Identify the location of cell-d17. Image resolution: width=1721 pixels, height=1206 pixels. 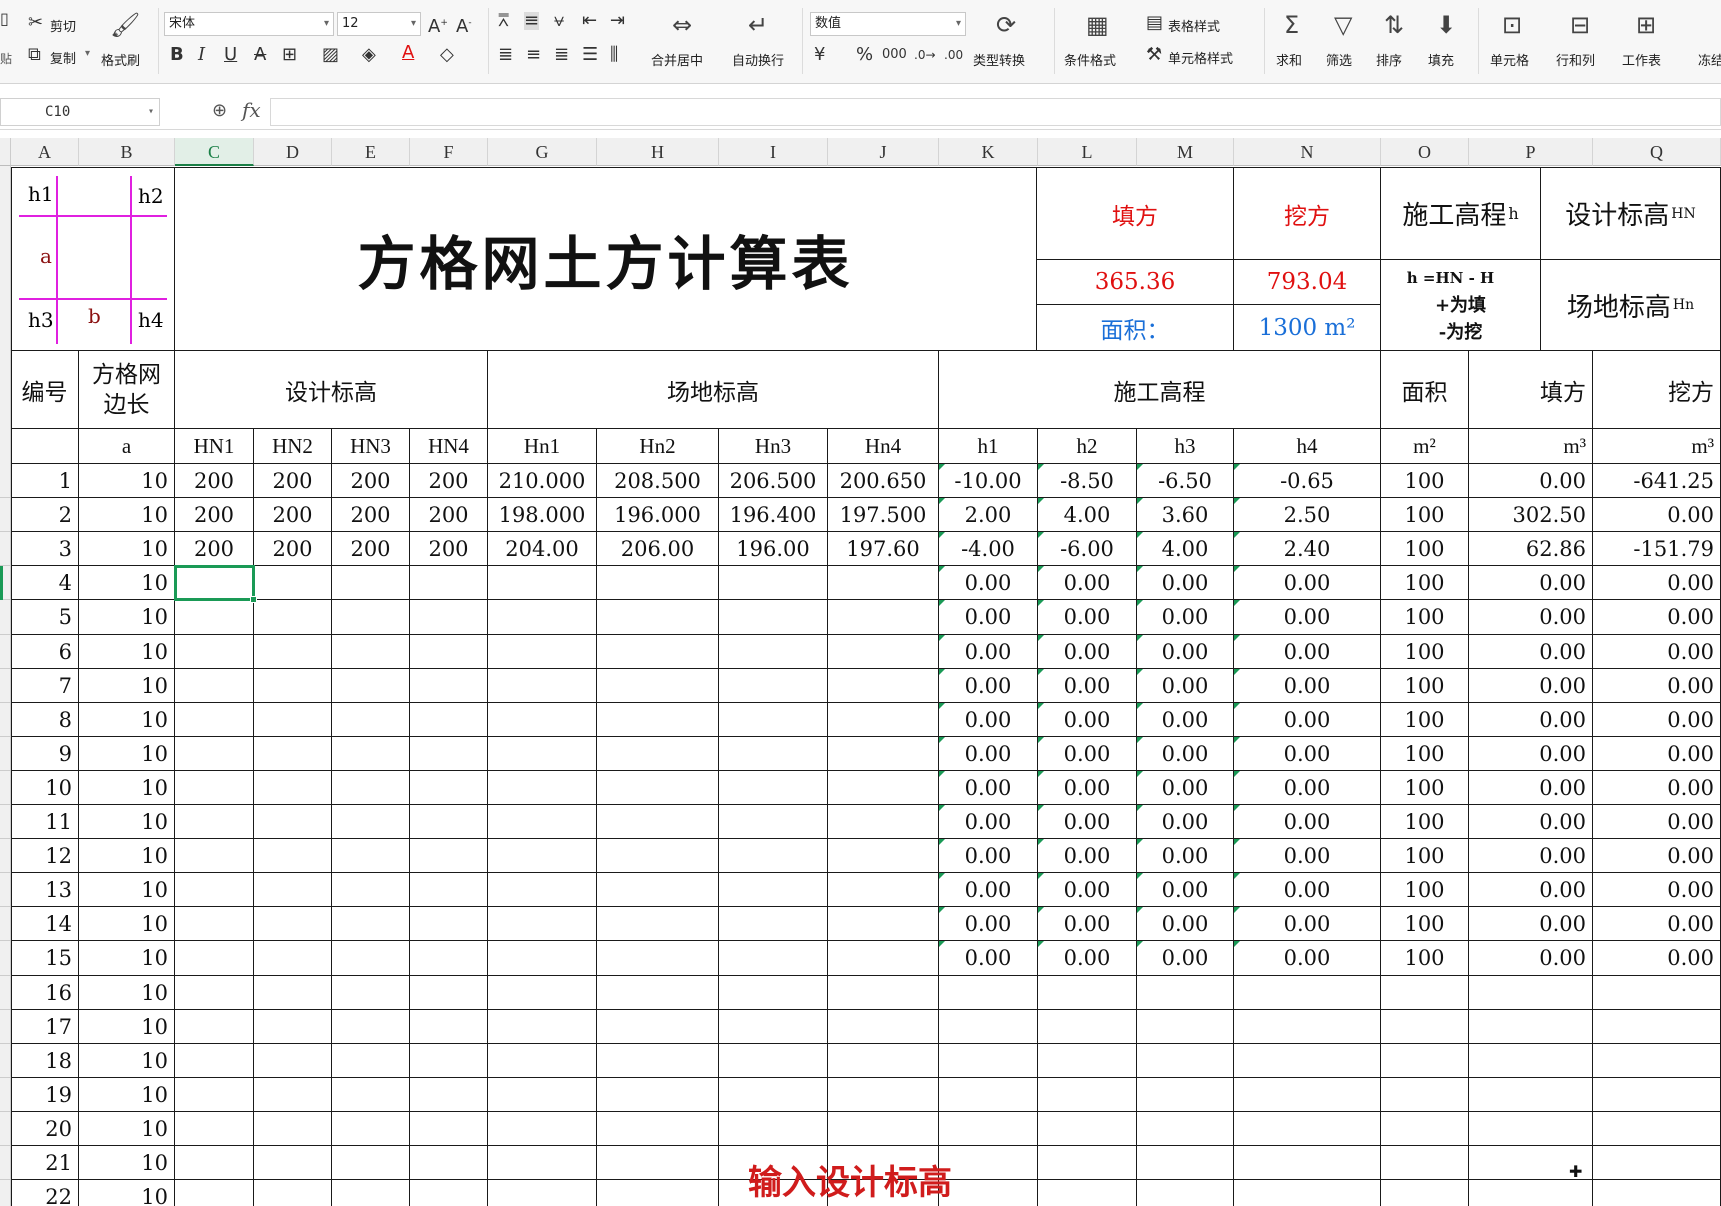
(293, 1027).